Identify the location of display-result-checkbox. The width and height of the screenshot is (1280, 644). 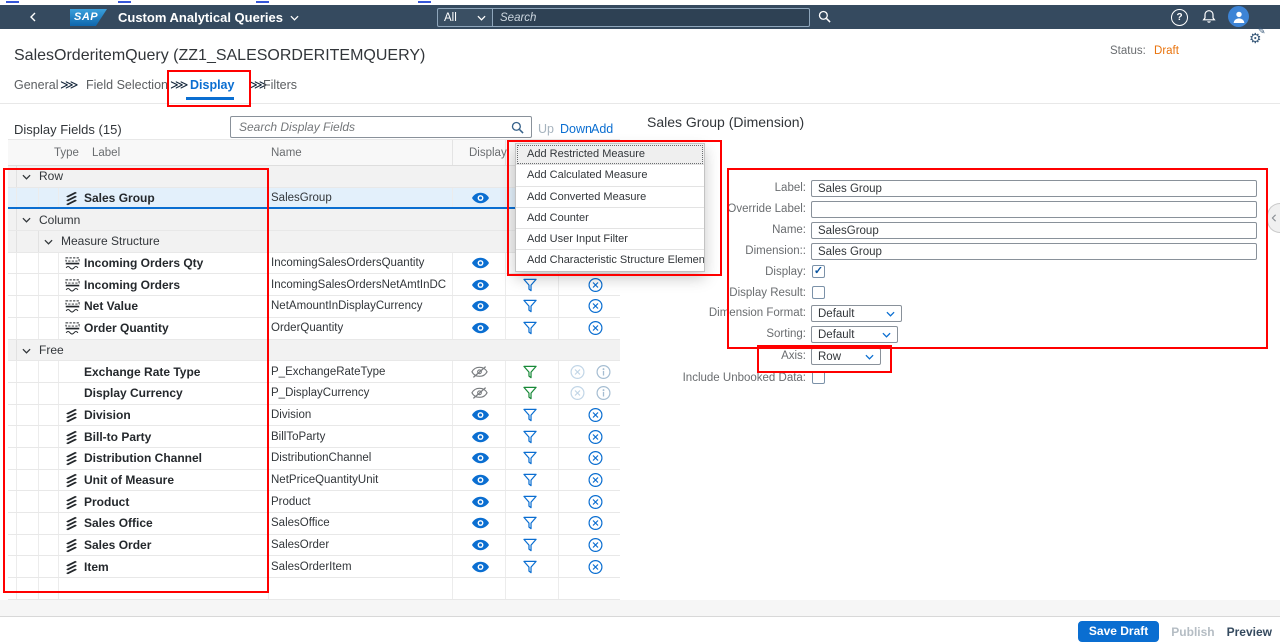
(818, 292).